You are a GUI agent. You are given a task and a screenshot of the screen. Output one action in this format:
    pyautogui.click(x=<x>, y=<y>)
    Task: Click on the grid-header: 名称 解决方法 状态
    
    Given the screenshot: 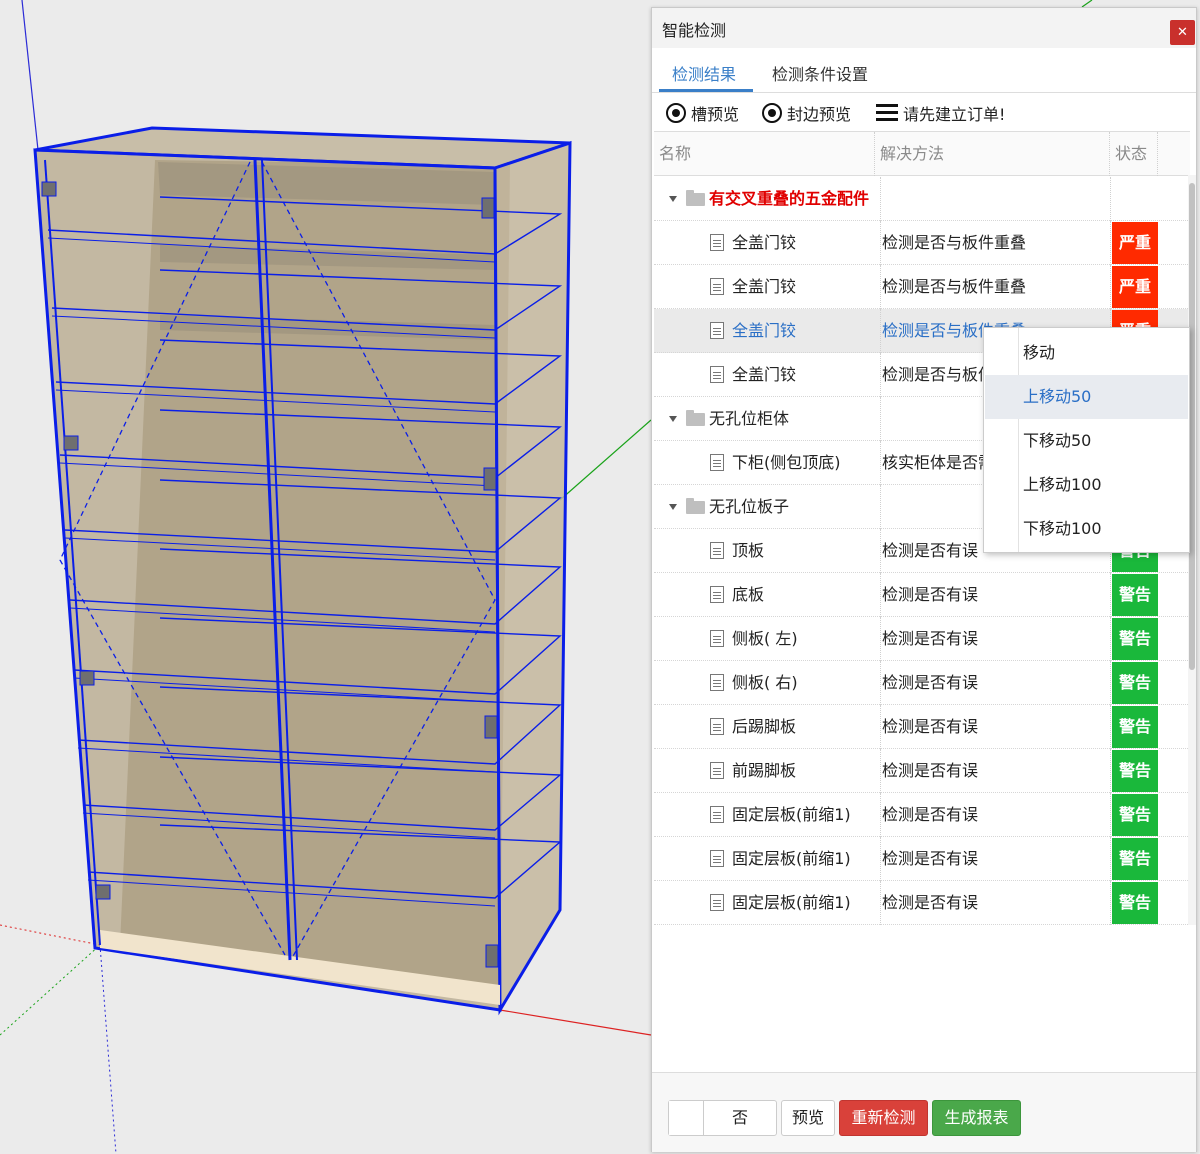 What is the action you would take?
    pyautogui.click(x=922, y=154)
    